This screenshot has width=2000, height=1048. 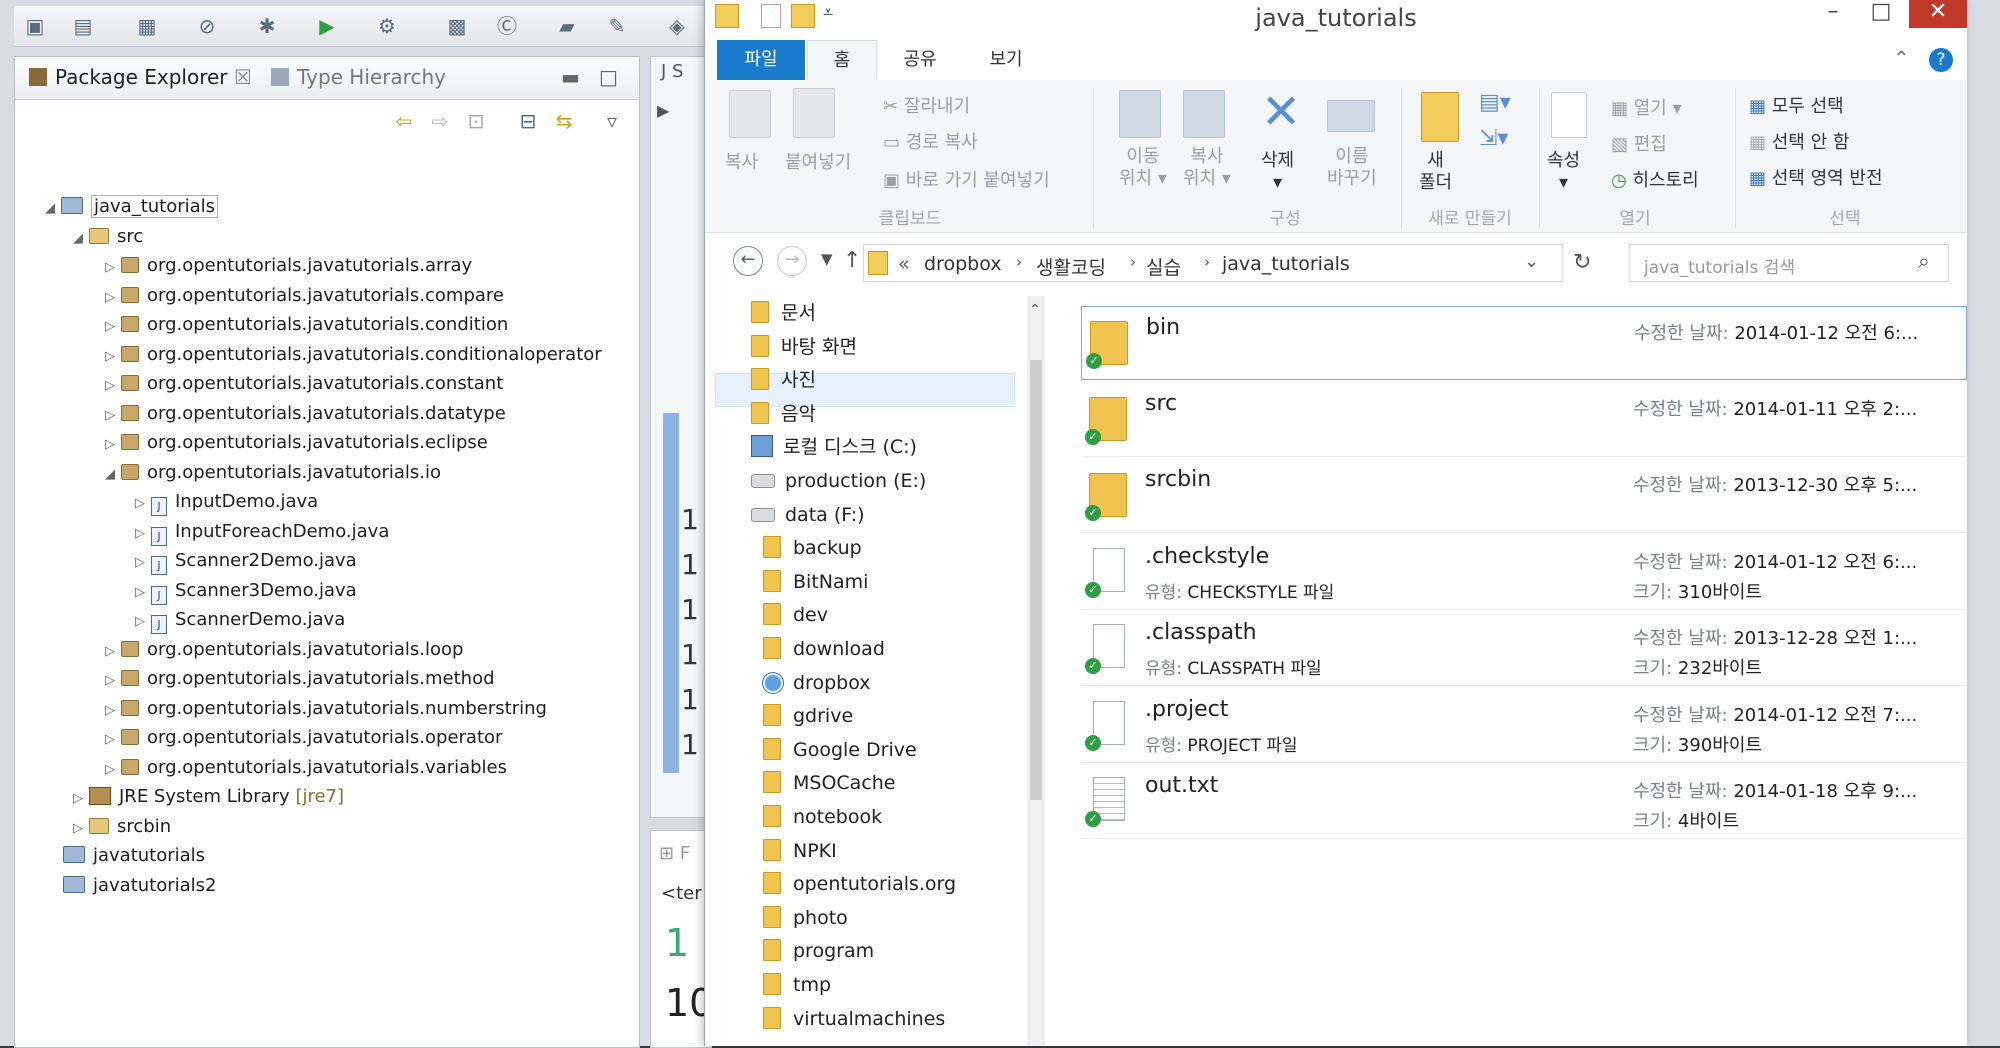 I want to click on new-folder-button: 새 폴더, so click(x=1435, y=172).